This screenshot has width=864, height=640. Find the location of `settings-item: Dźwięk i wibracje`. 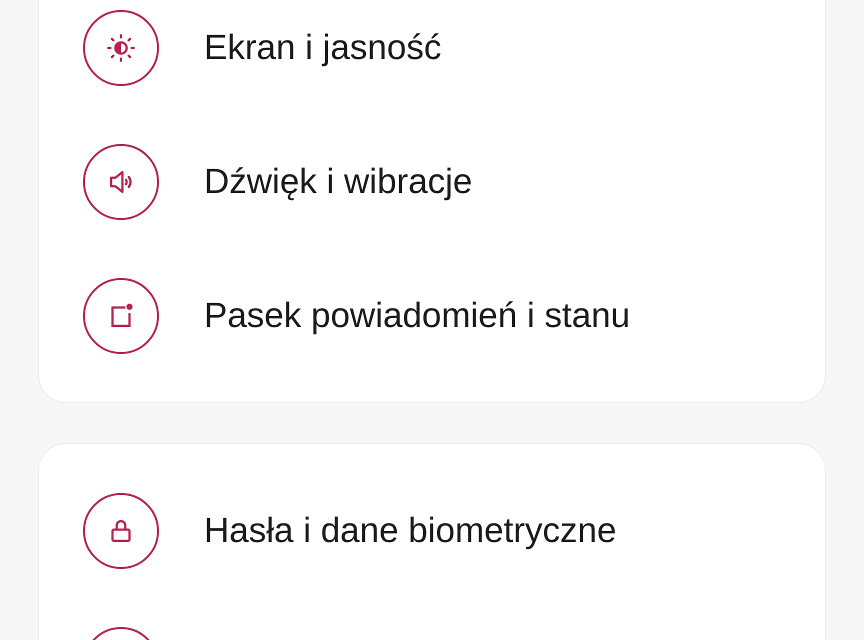

settings-item: Dźwięk i wibracje is located at coordinates (338, 182).